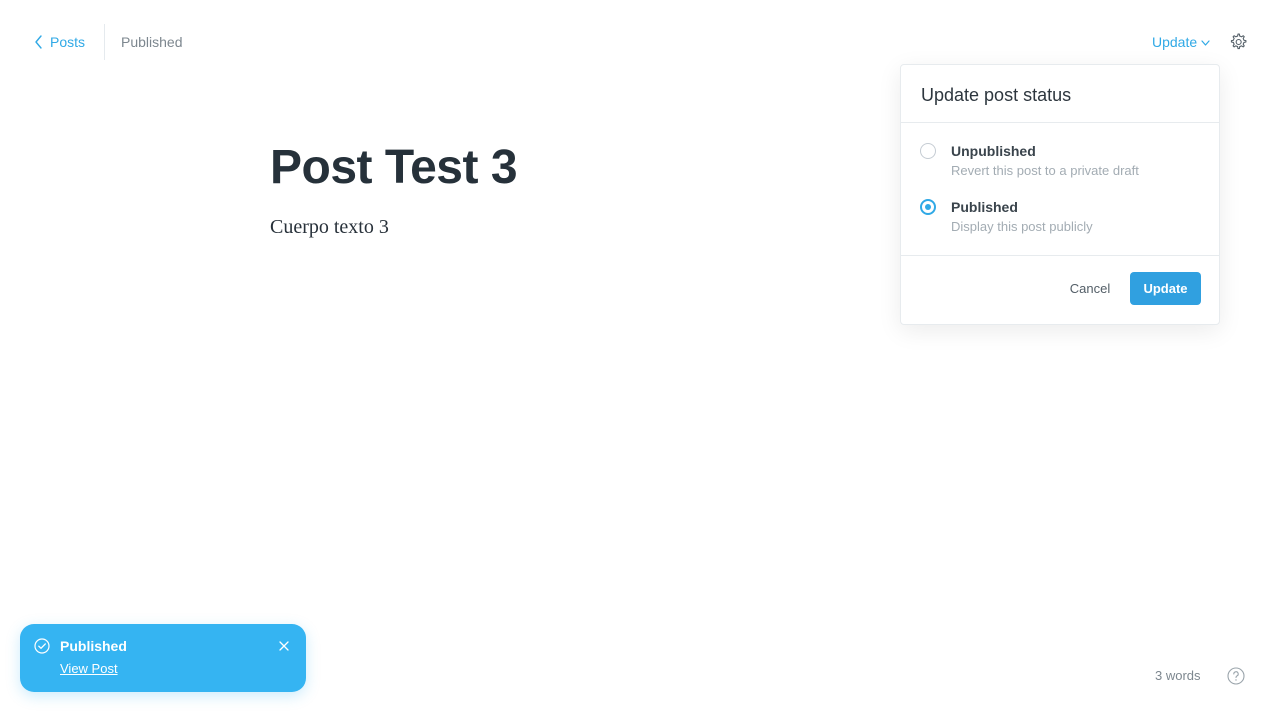  Describe the element at coordinates (89, 668) in the screenshot. I see `view-post-link: View Post` at that location.